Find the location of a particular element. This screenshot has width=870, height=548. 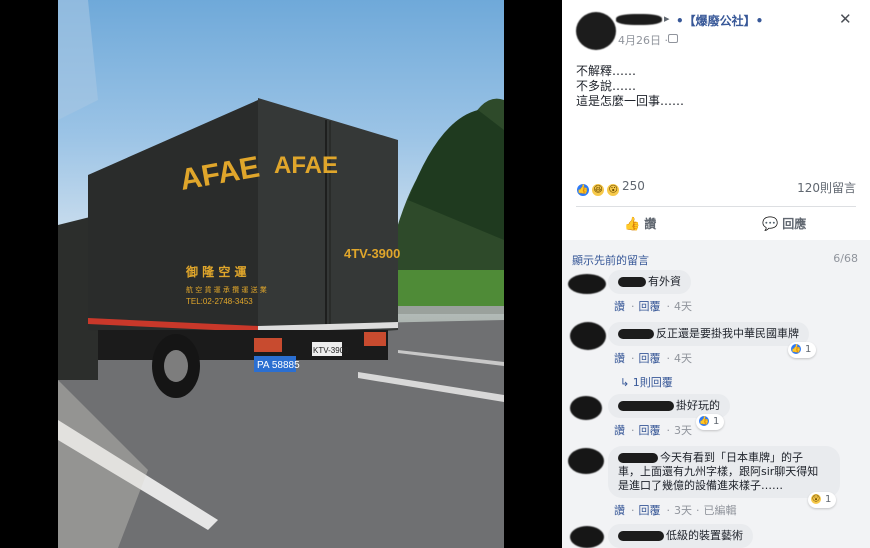

like-button-label: 讚 is located at coordinates (650, 224).